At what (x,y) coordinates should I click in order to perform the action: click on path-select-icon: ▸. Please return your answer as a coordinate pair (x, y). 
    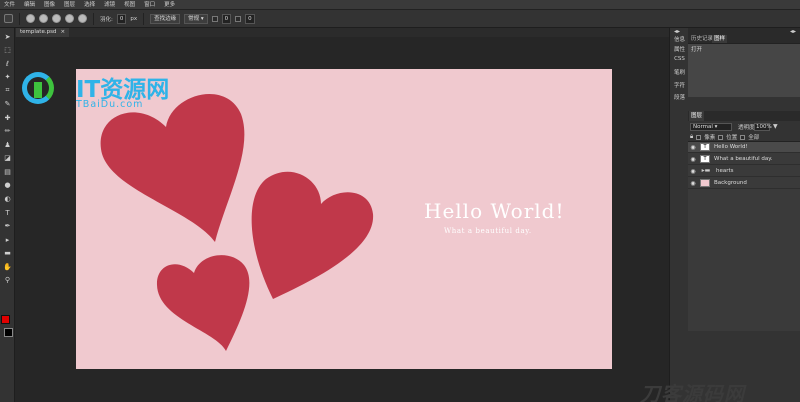
    Looking at the image, I should click on (7, 239).